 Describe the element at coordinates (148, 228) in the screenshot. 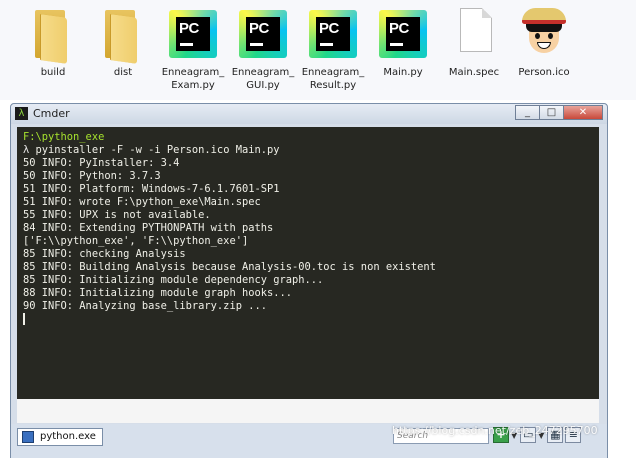

I see `console-line: 84 INFO: Extending PYTHONPATH with paths` at that location.